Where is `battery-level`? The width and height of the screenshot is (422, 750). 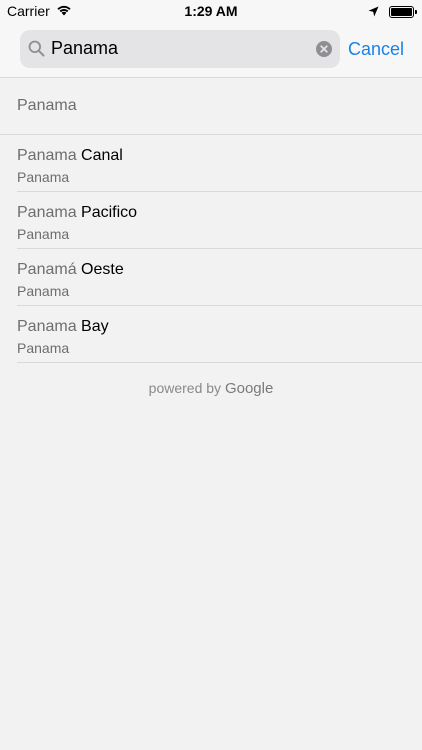 battery-level is located at coordinates (401, 12).